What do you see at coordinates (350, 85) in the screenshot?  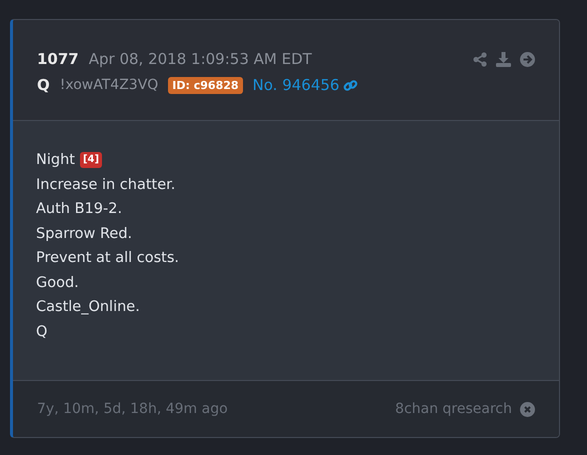 I see `link-icon` at bounding box center [350, 85].